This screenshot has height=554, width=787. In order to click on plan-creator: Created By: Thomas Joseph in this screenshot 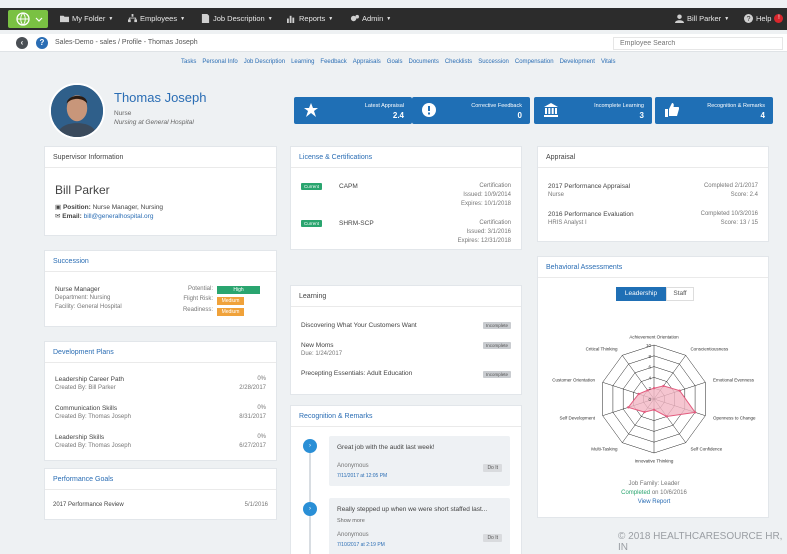, I will do `click(93, 417)`.